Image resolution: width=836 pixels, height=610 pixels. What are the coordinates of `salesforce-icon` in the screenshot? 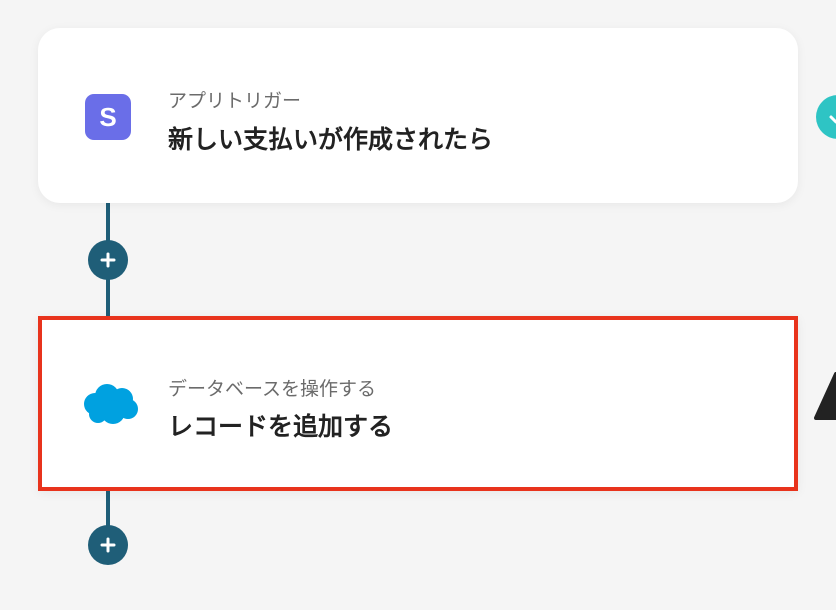 It's located at (110, 405).